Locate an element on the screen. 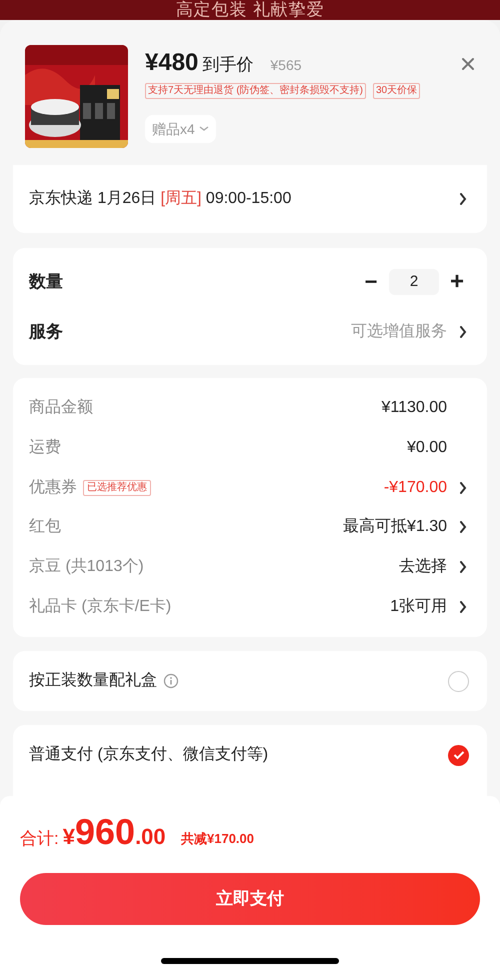 This screenshot has height=973, width=500. delivery-card: 京东快递 1月26日 [周五] 09:00-15:00 is located at coordinates (250, 199).